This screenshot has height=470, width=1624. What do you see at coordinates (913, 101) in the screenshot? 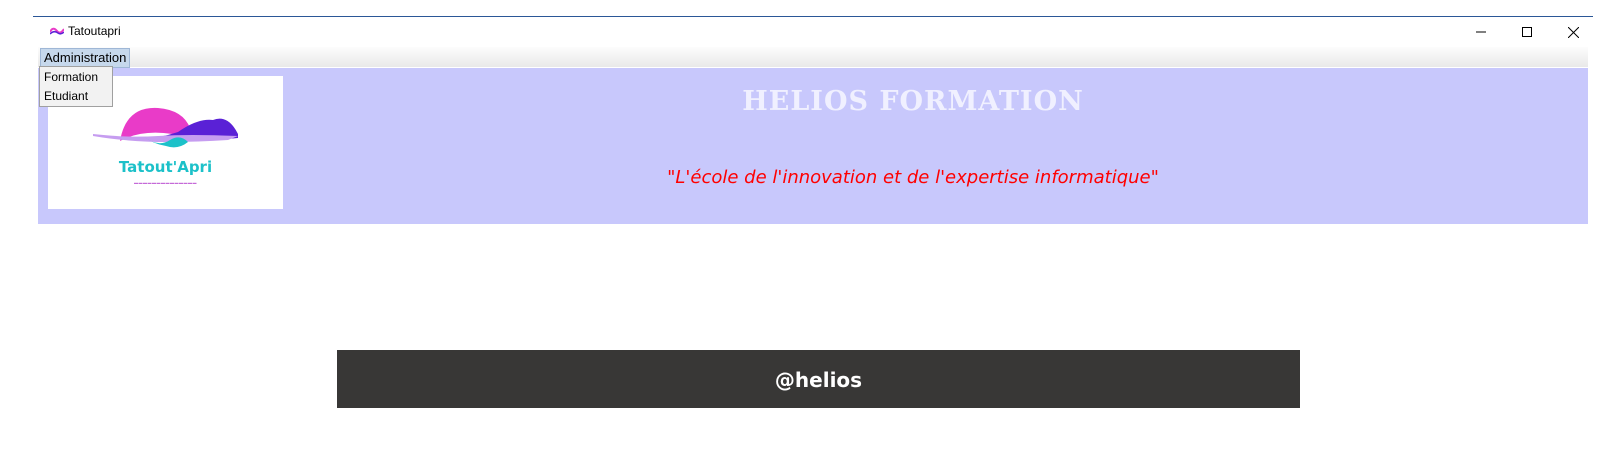
I see `brand-title: HELIOS FORMATION` at bounding box center [913, 101].